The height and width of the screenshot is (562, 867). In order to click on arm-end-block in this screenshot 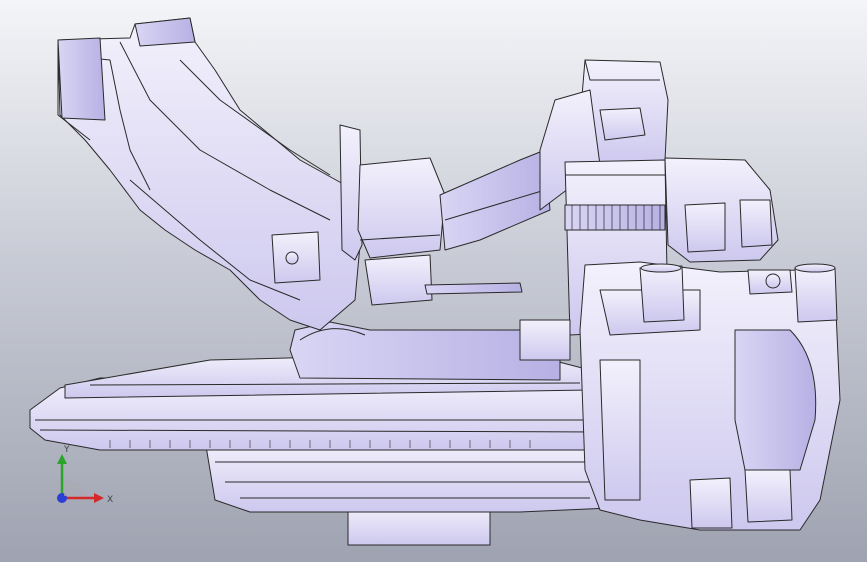, I will do `click(81, 79)`.